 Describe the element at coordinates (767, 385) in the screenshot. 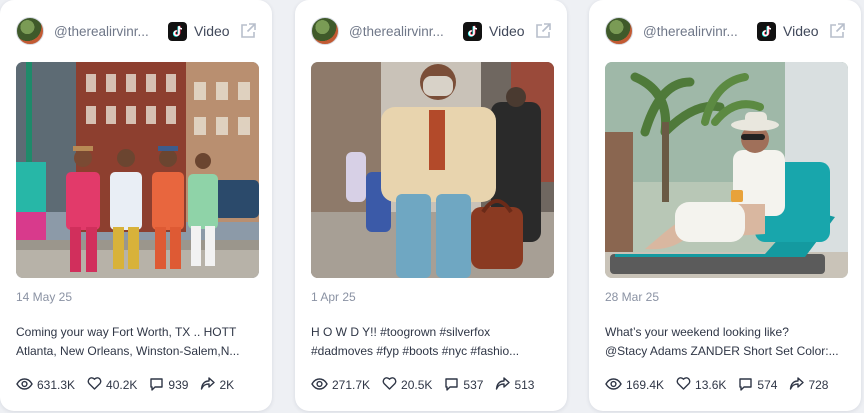

I see `comments-count: 574` at that location.